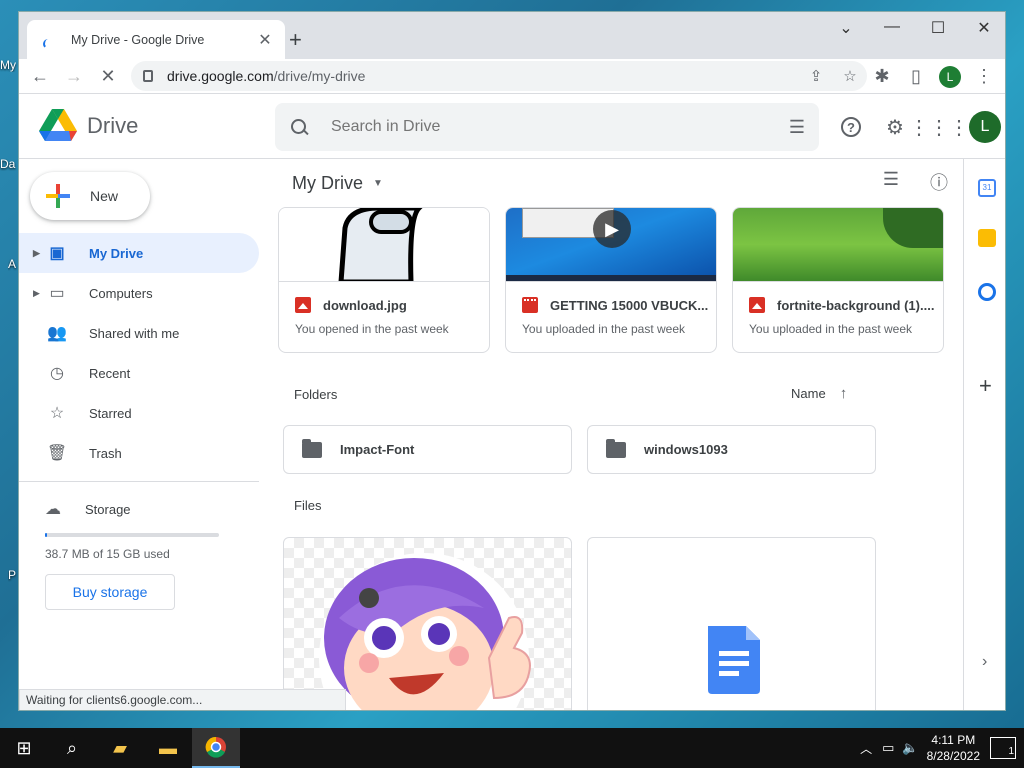  Describe the element at coordinates (938, 28) in the screenshot. I see `maximize-button: ☐` at that location.